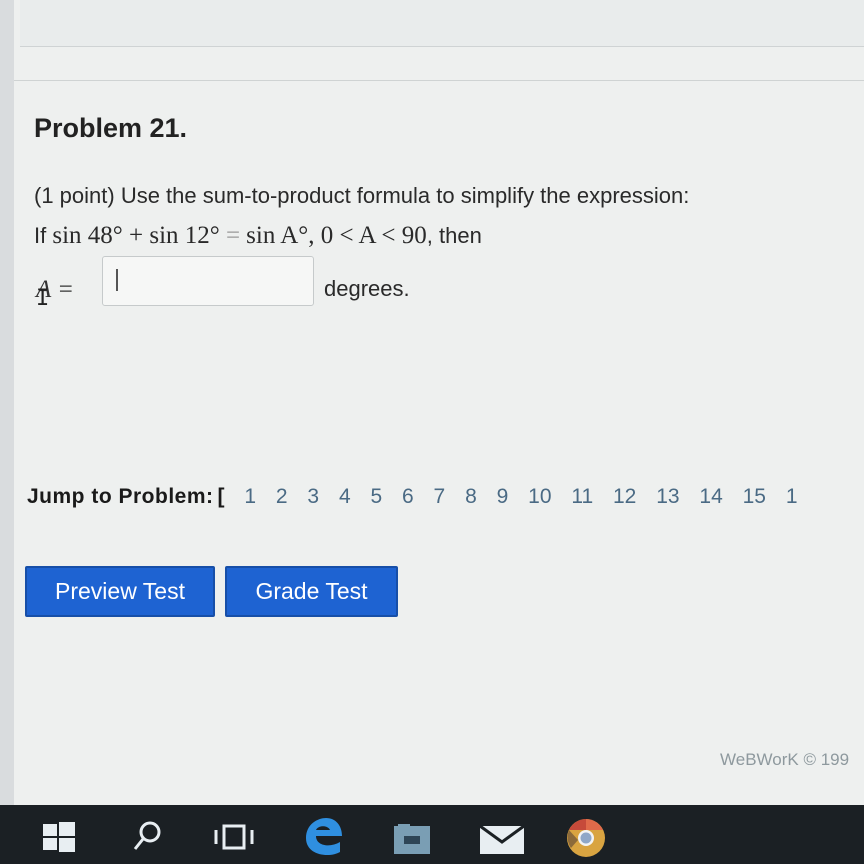 This screenshot has width=864, height=864. I want to click on problem-link-12: 12, so click(624, 497).